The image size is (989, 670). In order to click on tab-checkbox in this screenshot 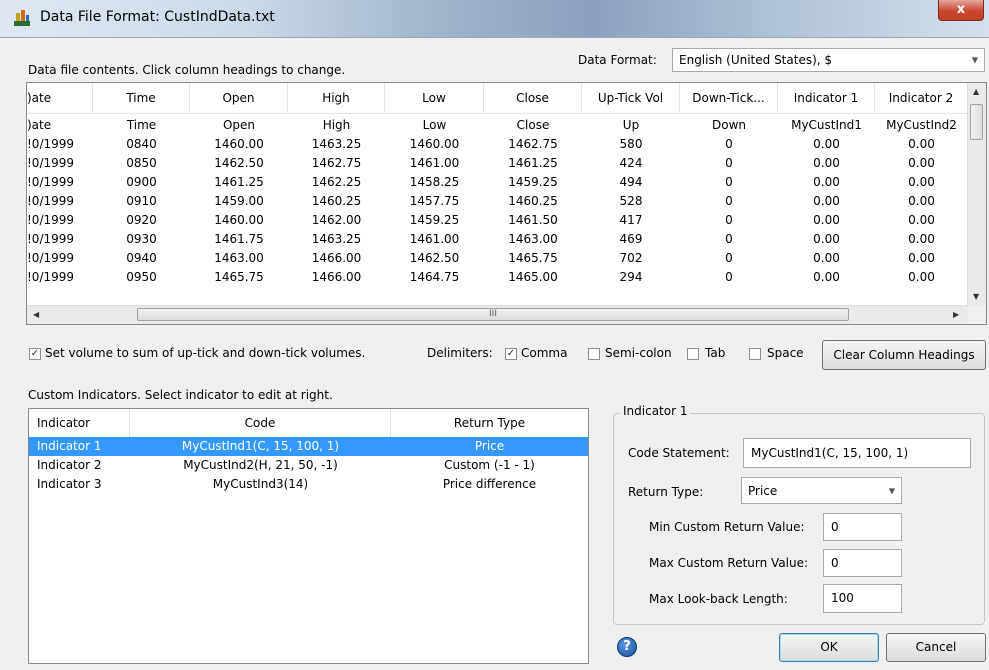, I will do `click(693, 354)`.